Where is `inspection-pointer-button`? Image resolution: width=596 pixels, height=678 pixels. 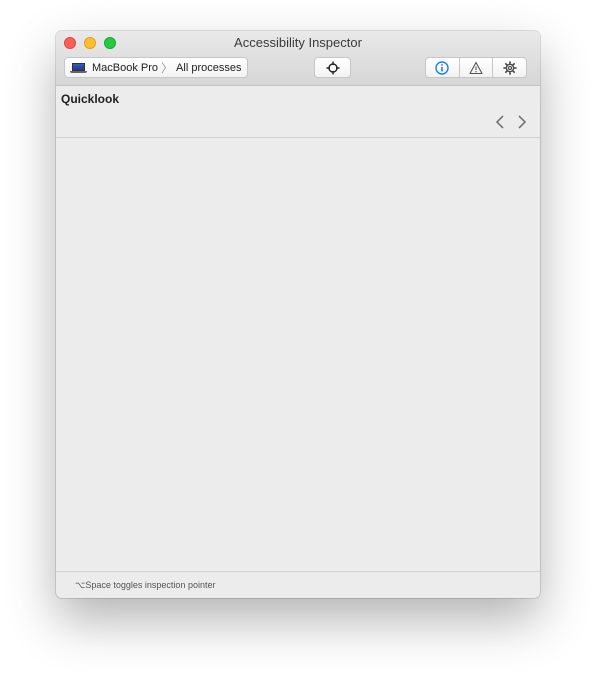 inspection-pointer-button is located at coordinates (332, 67).